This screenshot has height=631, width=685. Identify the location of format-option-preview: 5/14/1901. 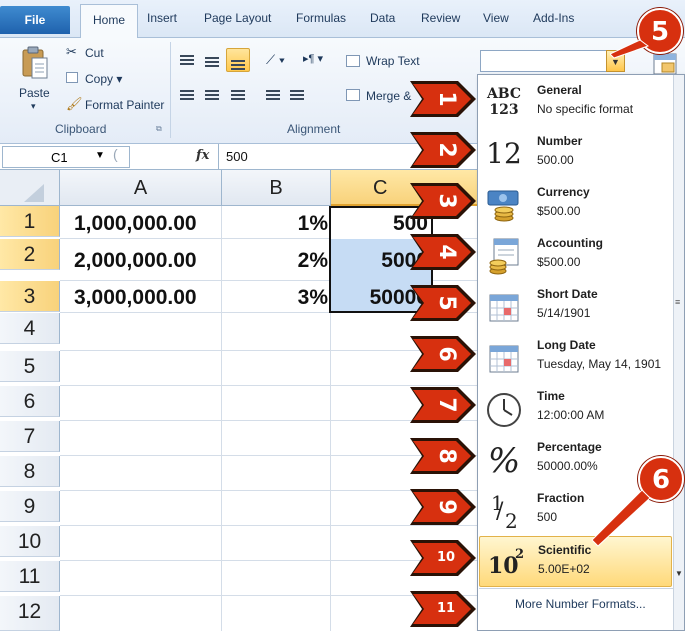
(564, 313).